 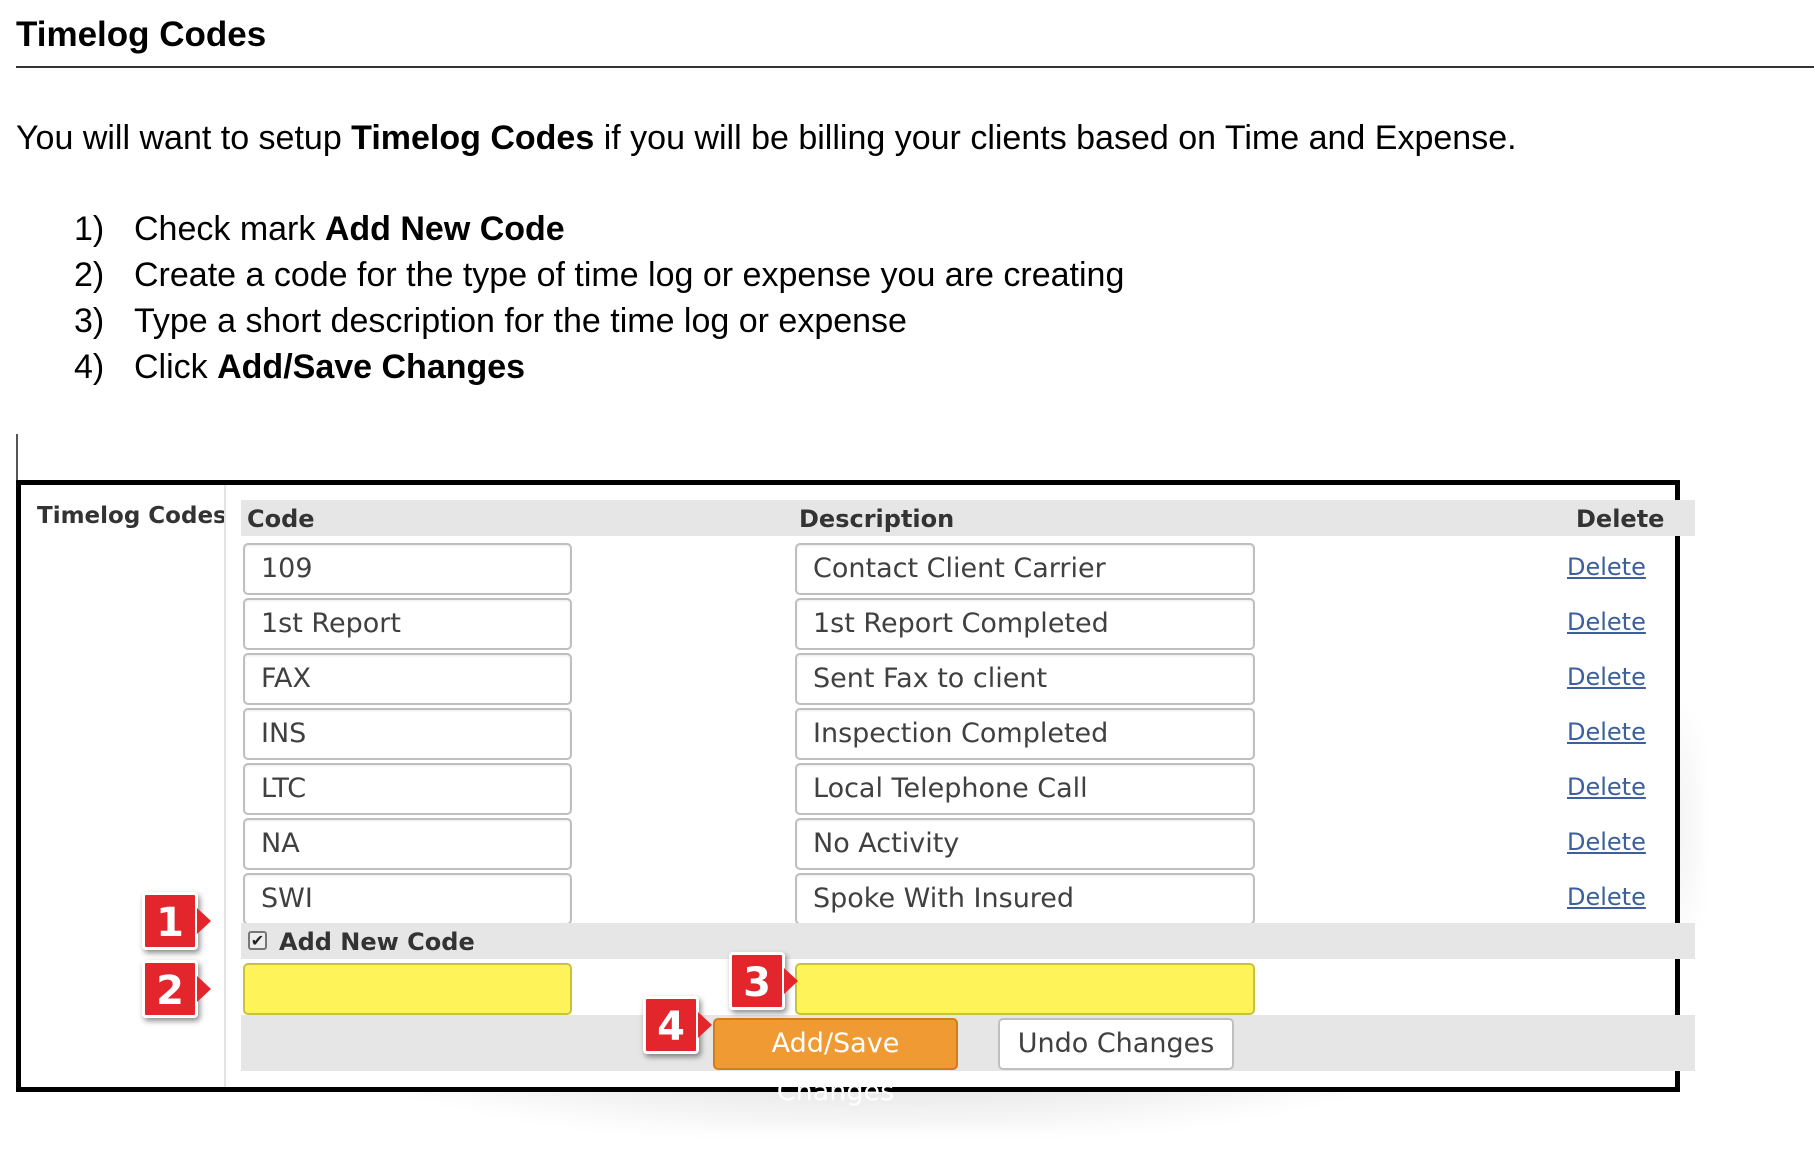 What do you see at coordinates (835, 1062) in the screenshot?
I see `add-save-changes-button: Add/Save Changes` at bounding box center [835, 1062].